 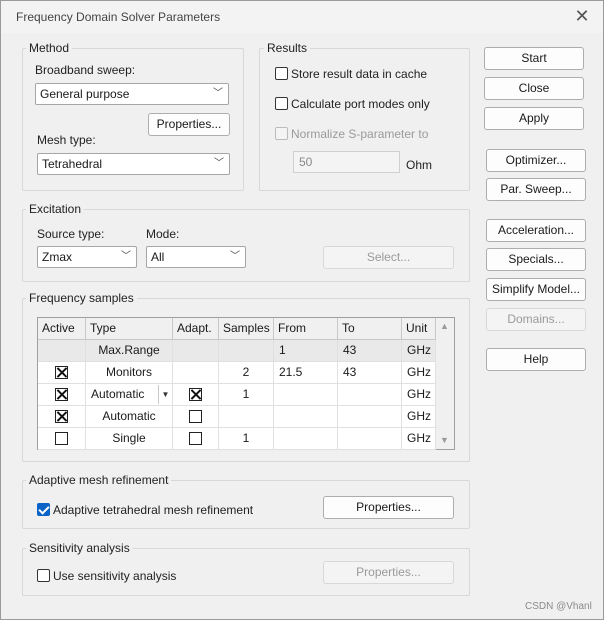 What do you see at coordinates (419, 165) in the screenshot?
I see `impedance-unit-label: Ohm` at bounding box center [419, 165].